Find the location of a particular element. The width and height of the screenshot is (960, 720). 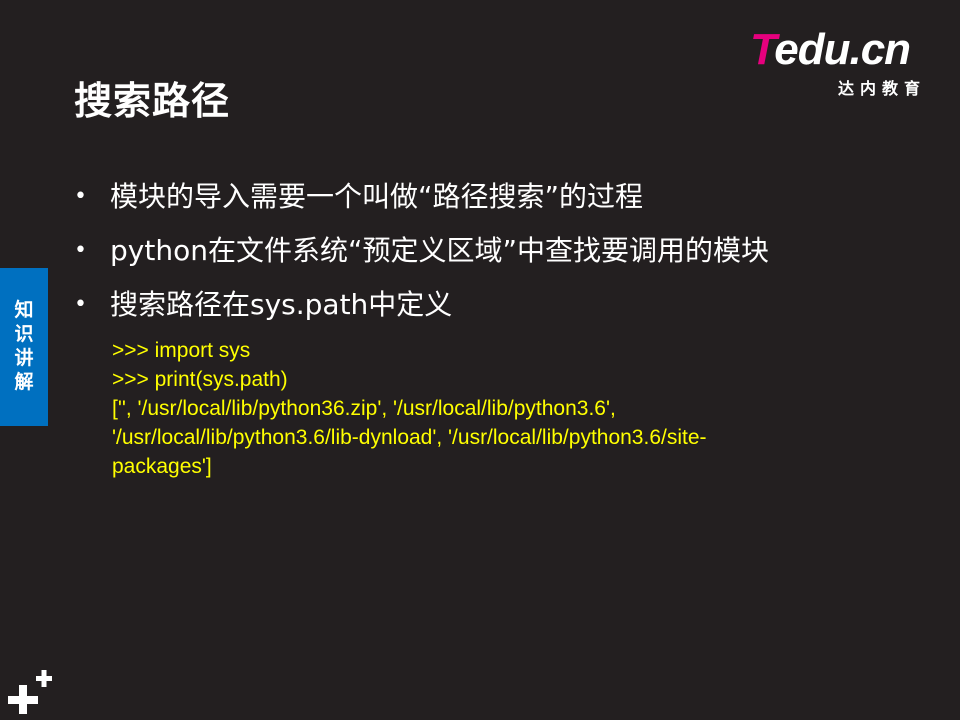

side-tab: 知 识 讲 解 is located at coordinates (24, 347).